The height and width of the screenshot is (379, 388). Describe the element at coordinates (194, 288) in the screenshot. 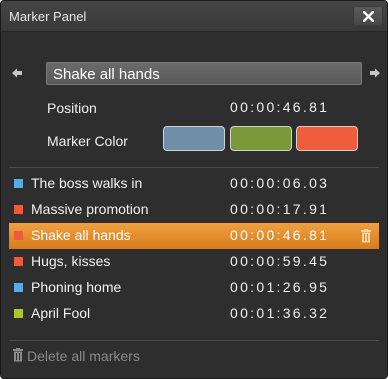

I see `marker-row: Phoning home 00:01:26.95` at that location.